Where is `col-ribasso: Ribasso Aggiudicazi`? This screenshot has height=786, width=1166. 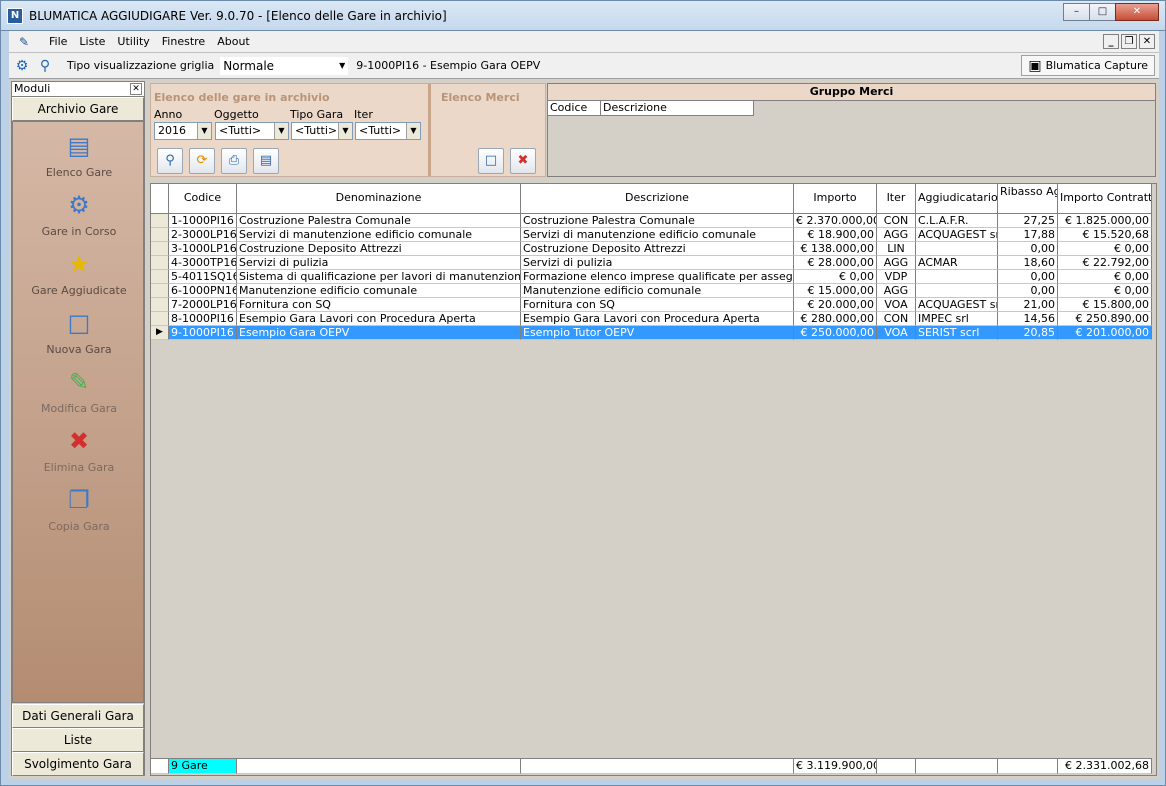
col-ribasso: Ribasso Aggiudicazi is located at coordinates (1028, 199).